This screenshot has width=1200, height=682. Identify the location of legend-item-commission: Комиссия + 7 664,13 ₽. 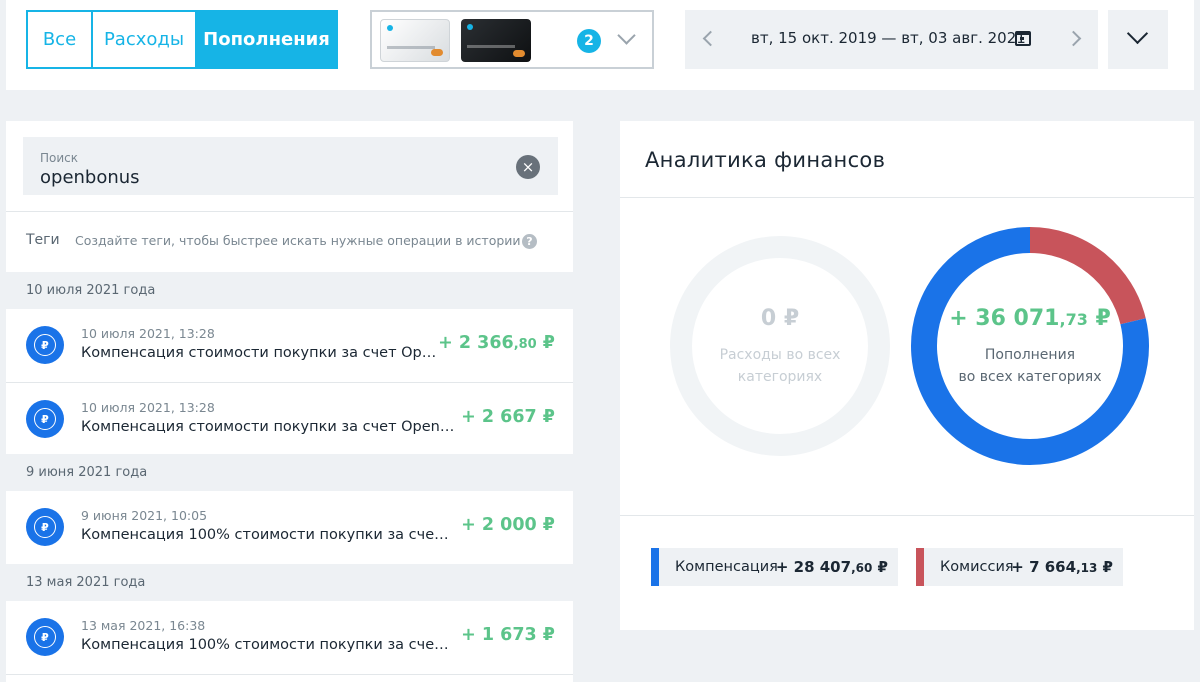
(1019, 567).